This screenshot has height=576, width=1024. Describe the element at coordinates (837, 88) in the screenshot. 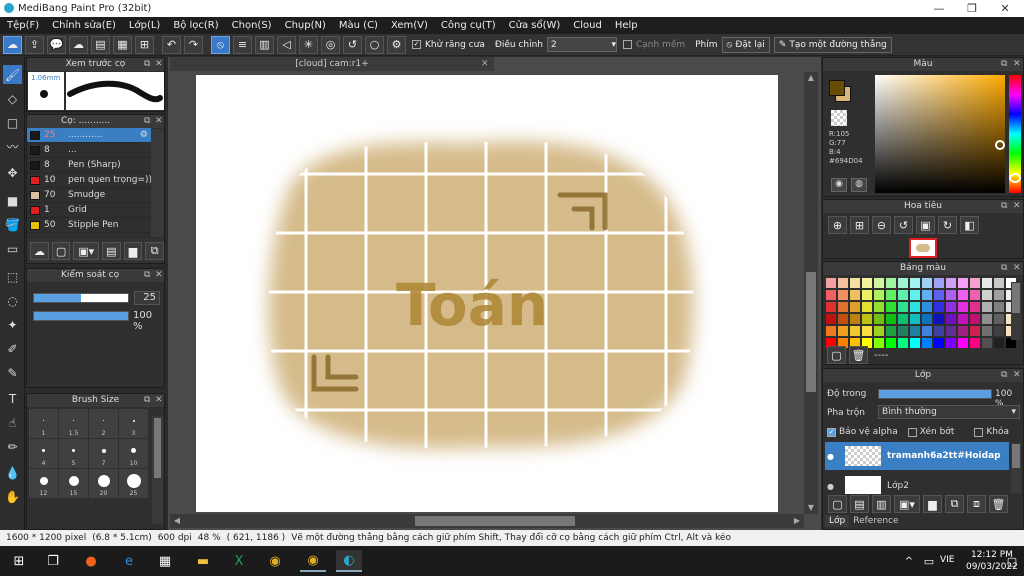

I see `foreground-color-swatch` at that location.